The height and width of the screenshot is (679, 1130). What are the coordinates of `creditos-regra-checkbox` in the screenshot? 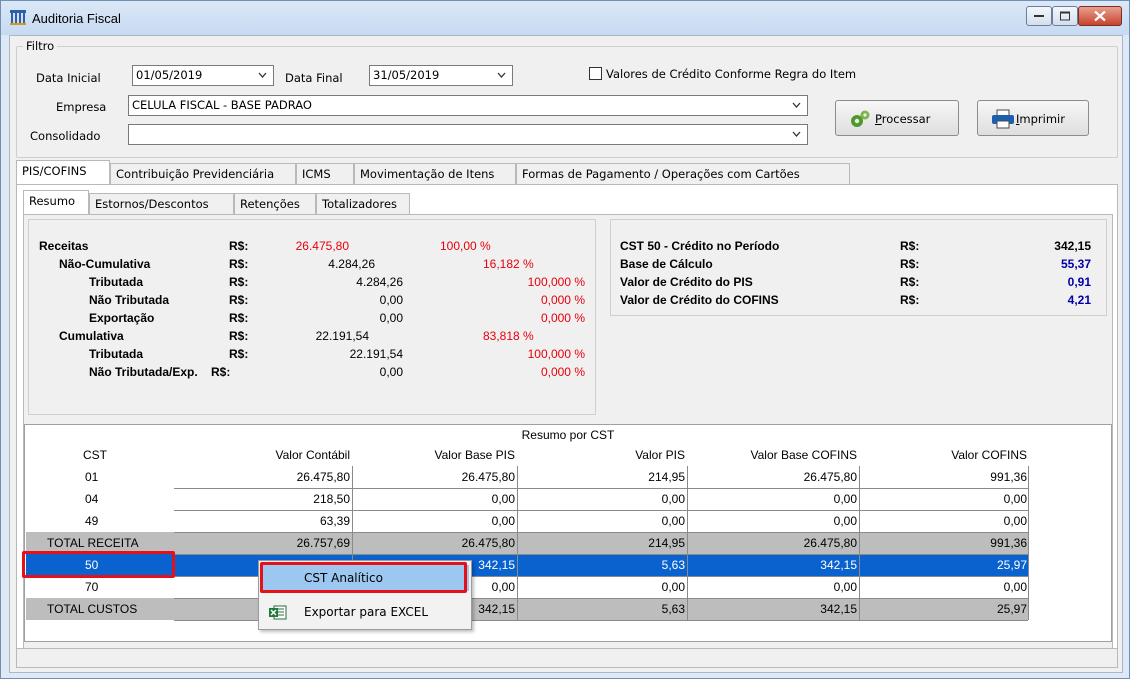 It's located at (595, 73).